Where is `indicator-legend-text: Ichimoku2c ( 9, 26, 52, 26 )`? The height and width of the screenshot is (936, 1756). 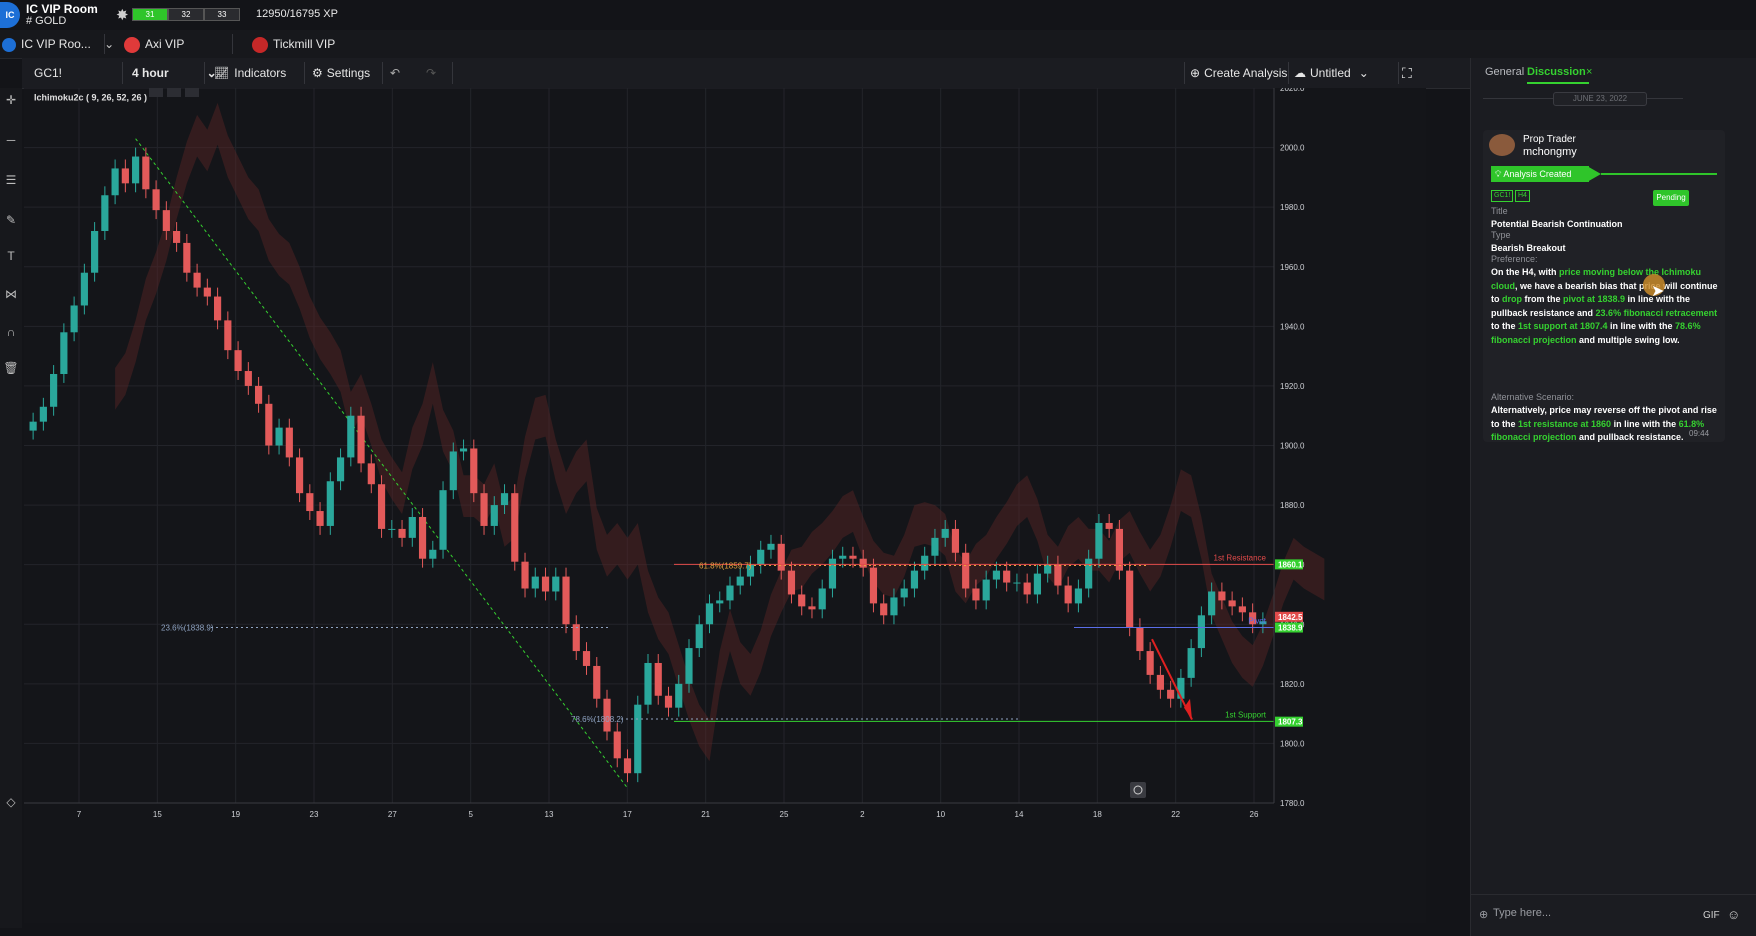 indicator-legend-text: Ichimoku2c ( 9, 26, 52, 26 ) is located at coordinates (90, 97).